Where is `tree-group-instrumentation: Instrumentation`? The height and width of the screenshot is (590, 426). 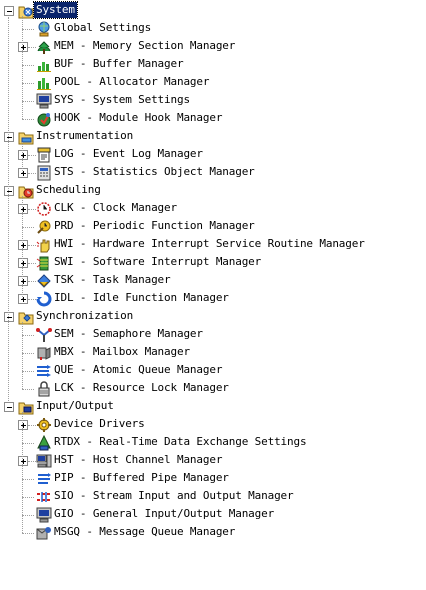 tree-group-instrumentation: Instrumentation is located at coordinates (213, 137).